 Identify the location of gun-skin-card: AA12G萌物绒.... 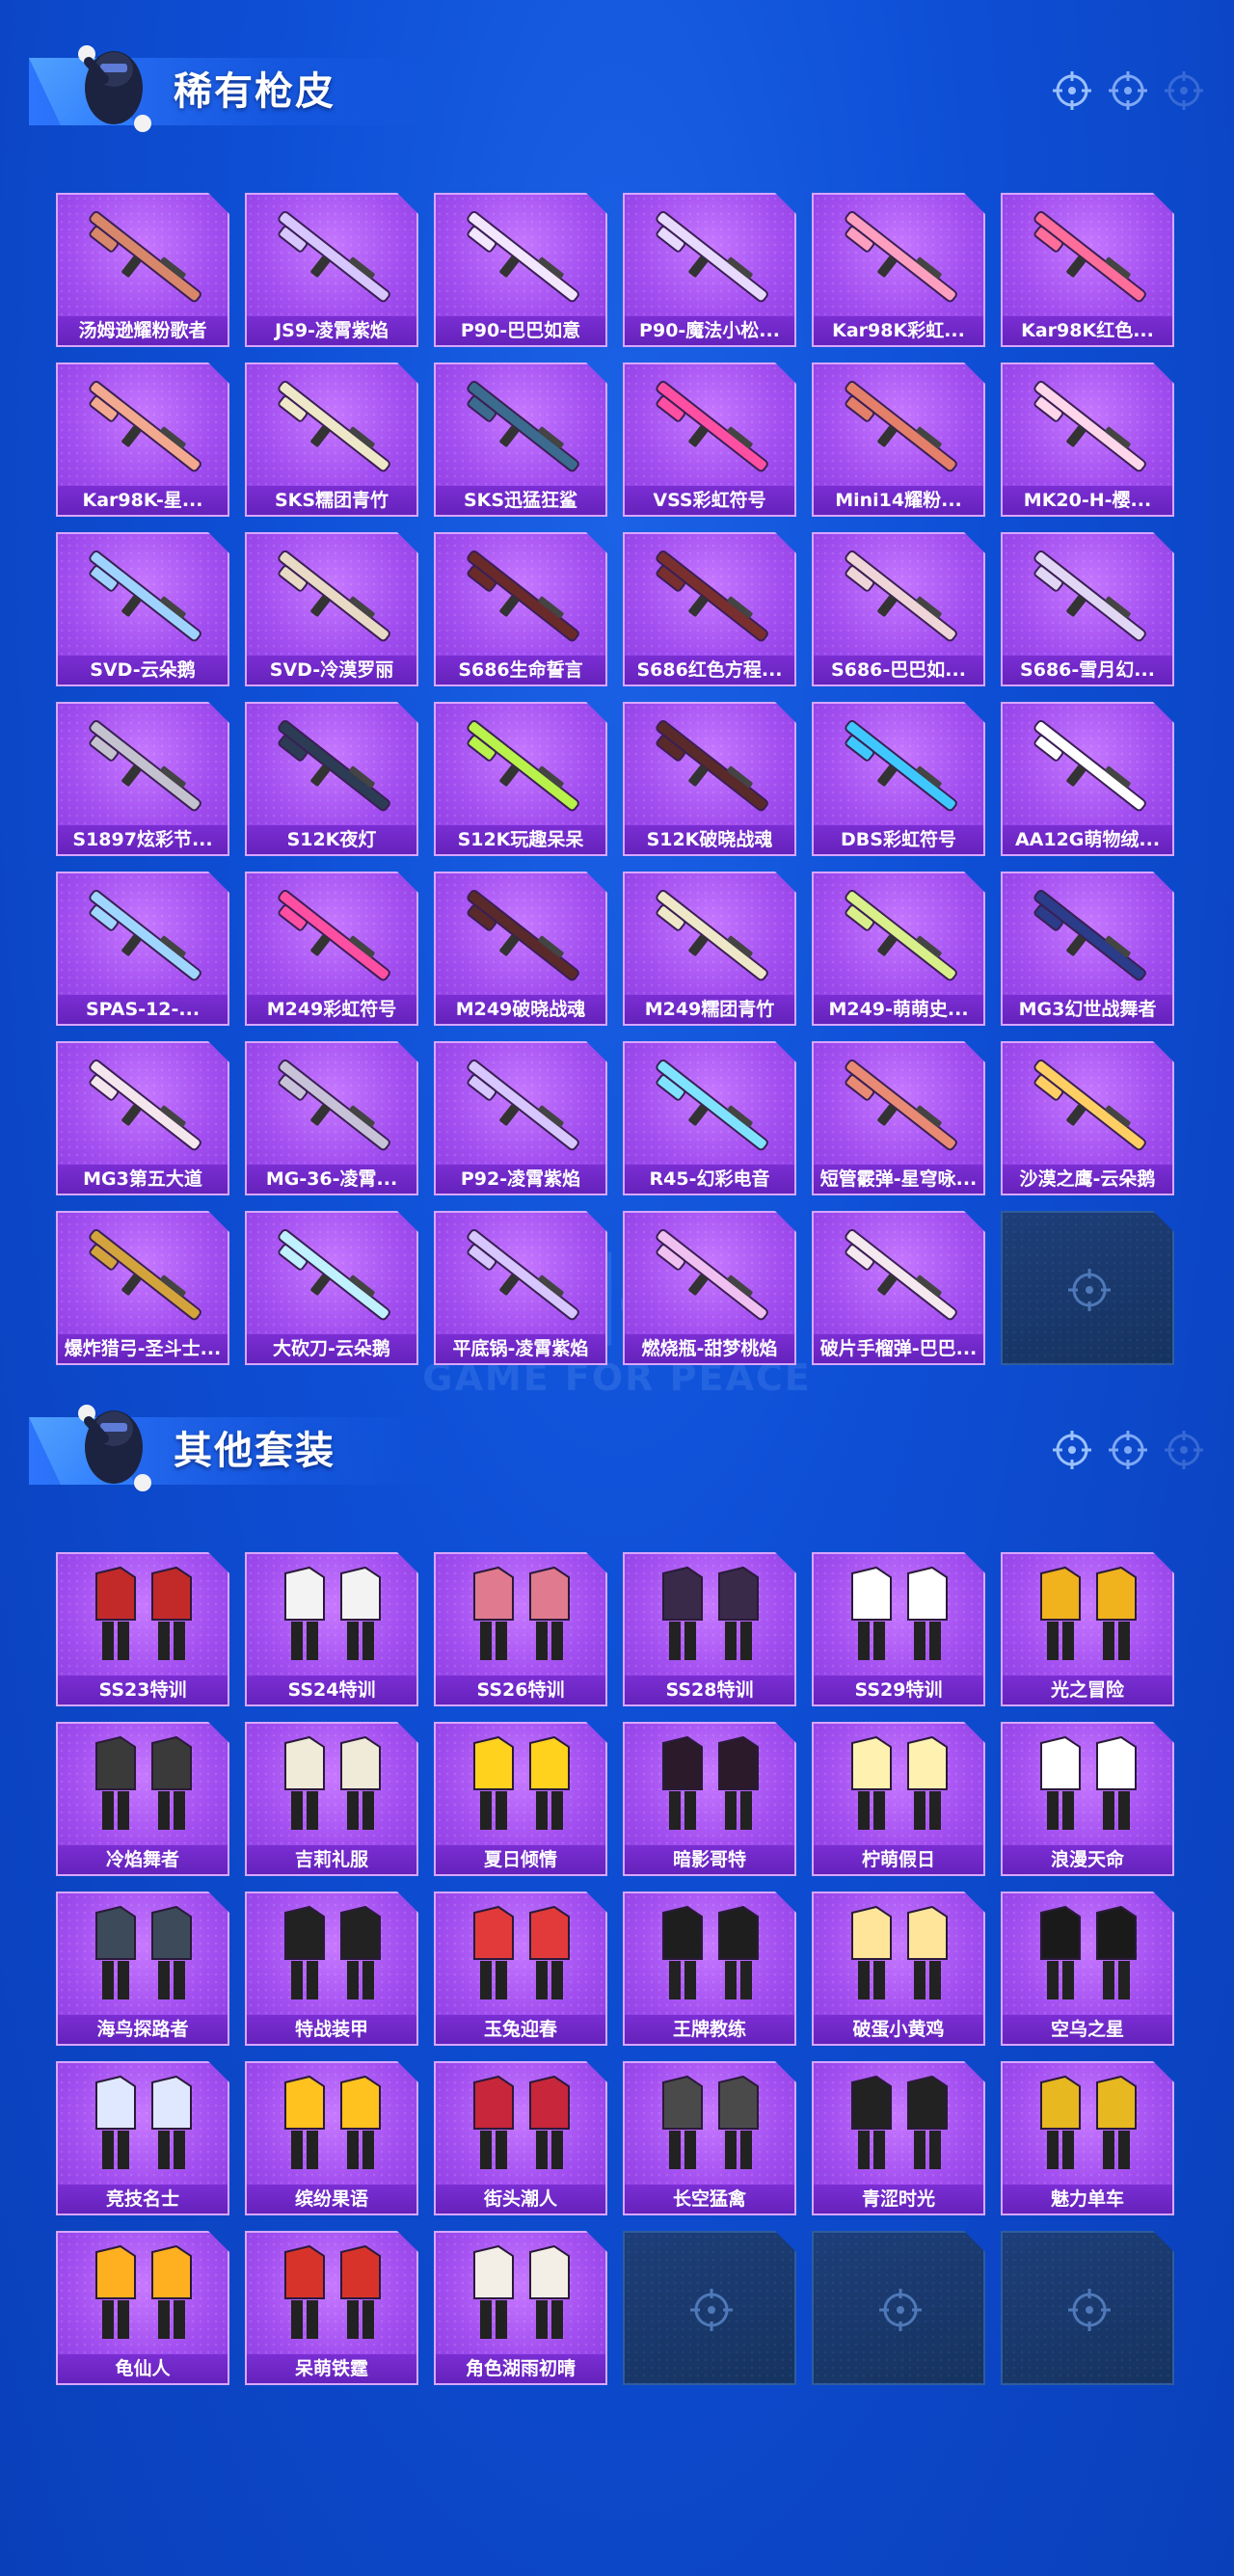
(1087, 779).